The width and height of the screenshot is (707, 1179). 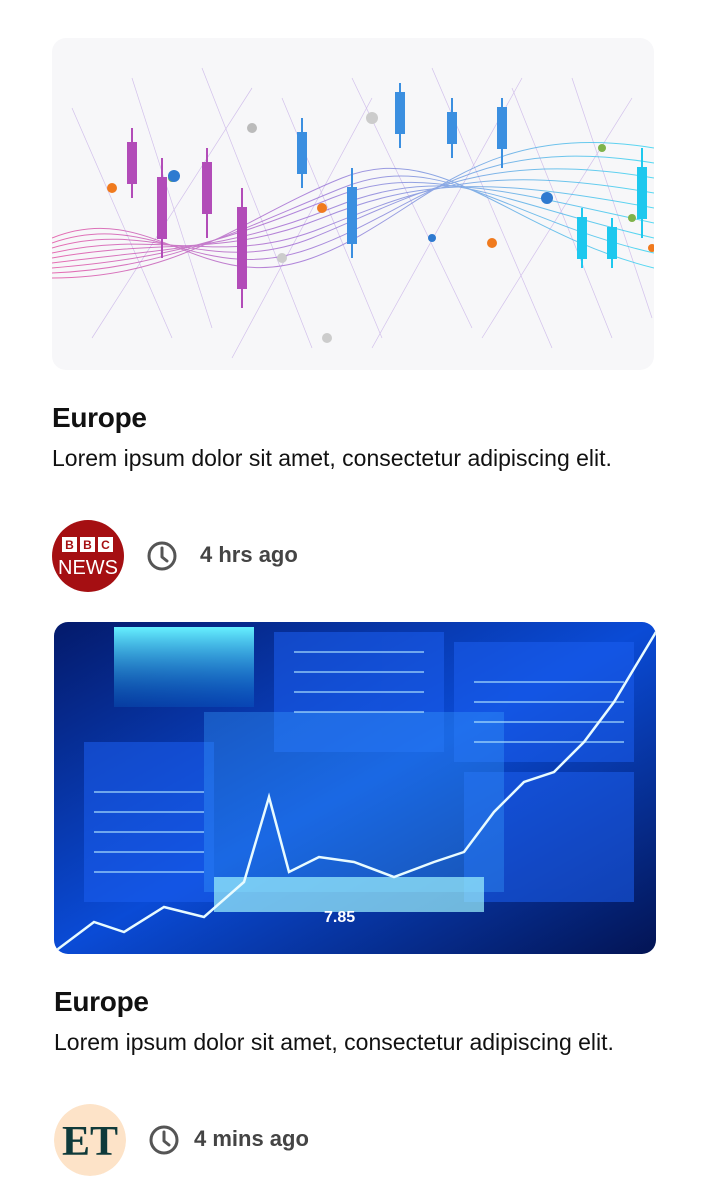 What do you see at coordinates (105, 545) in the screenshot?
I see `svg-text: C` at bounding box center [105, 545].